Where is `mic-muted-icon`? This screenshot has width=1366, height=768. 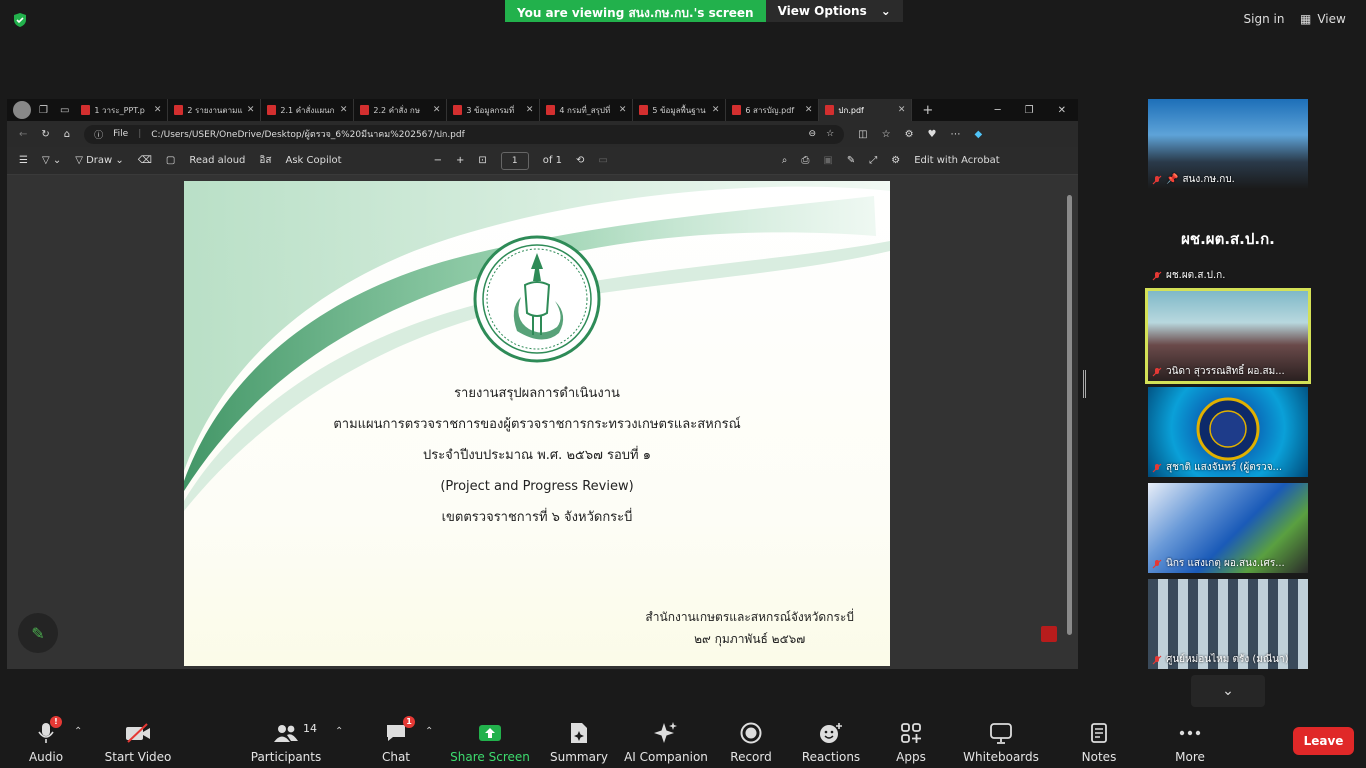
mic-muted-icon is located at coordinates (1157, 563).